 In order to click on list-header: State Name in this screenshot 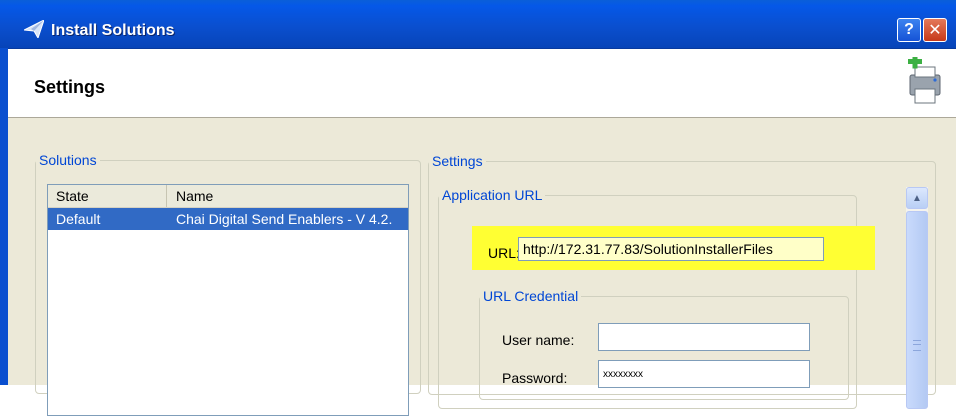, I will do `click(228, 196)`.